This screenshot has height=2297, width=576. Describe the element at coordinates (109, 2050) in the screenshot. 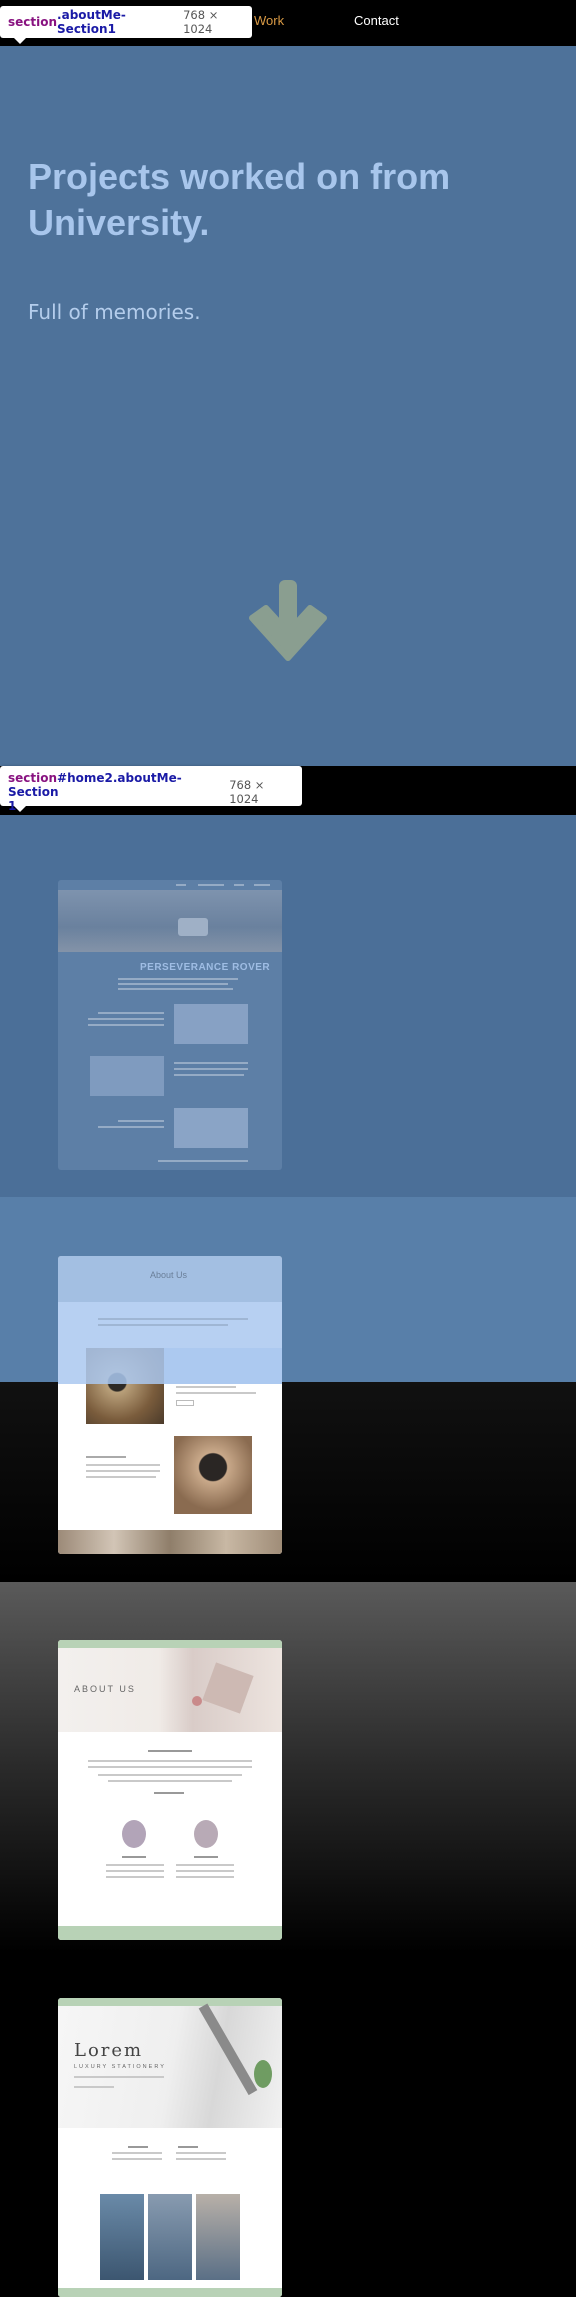

I see `lorem-heading: Lorem` at that location.